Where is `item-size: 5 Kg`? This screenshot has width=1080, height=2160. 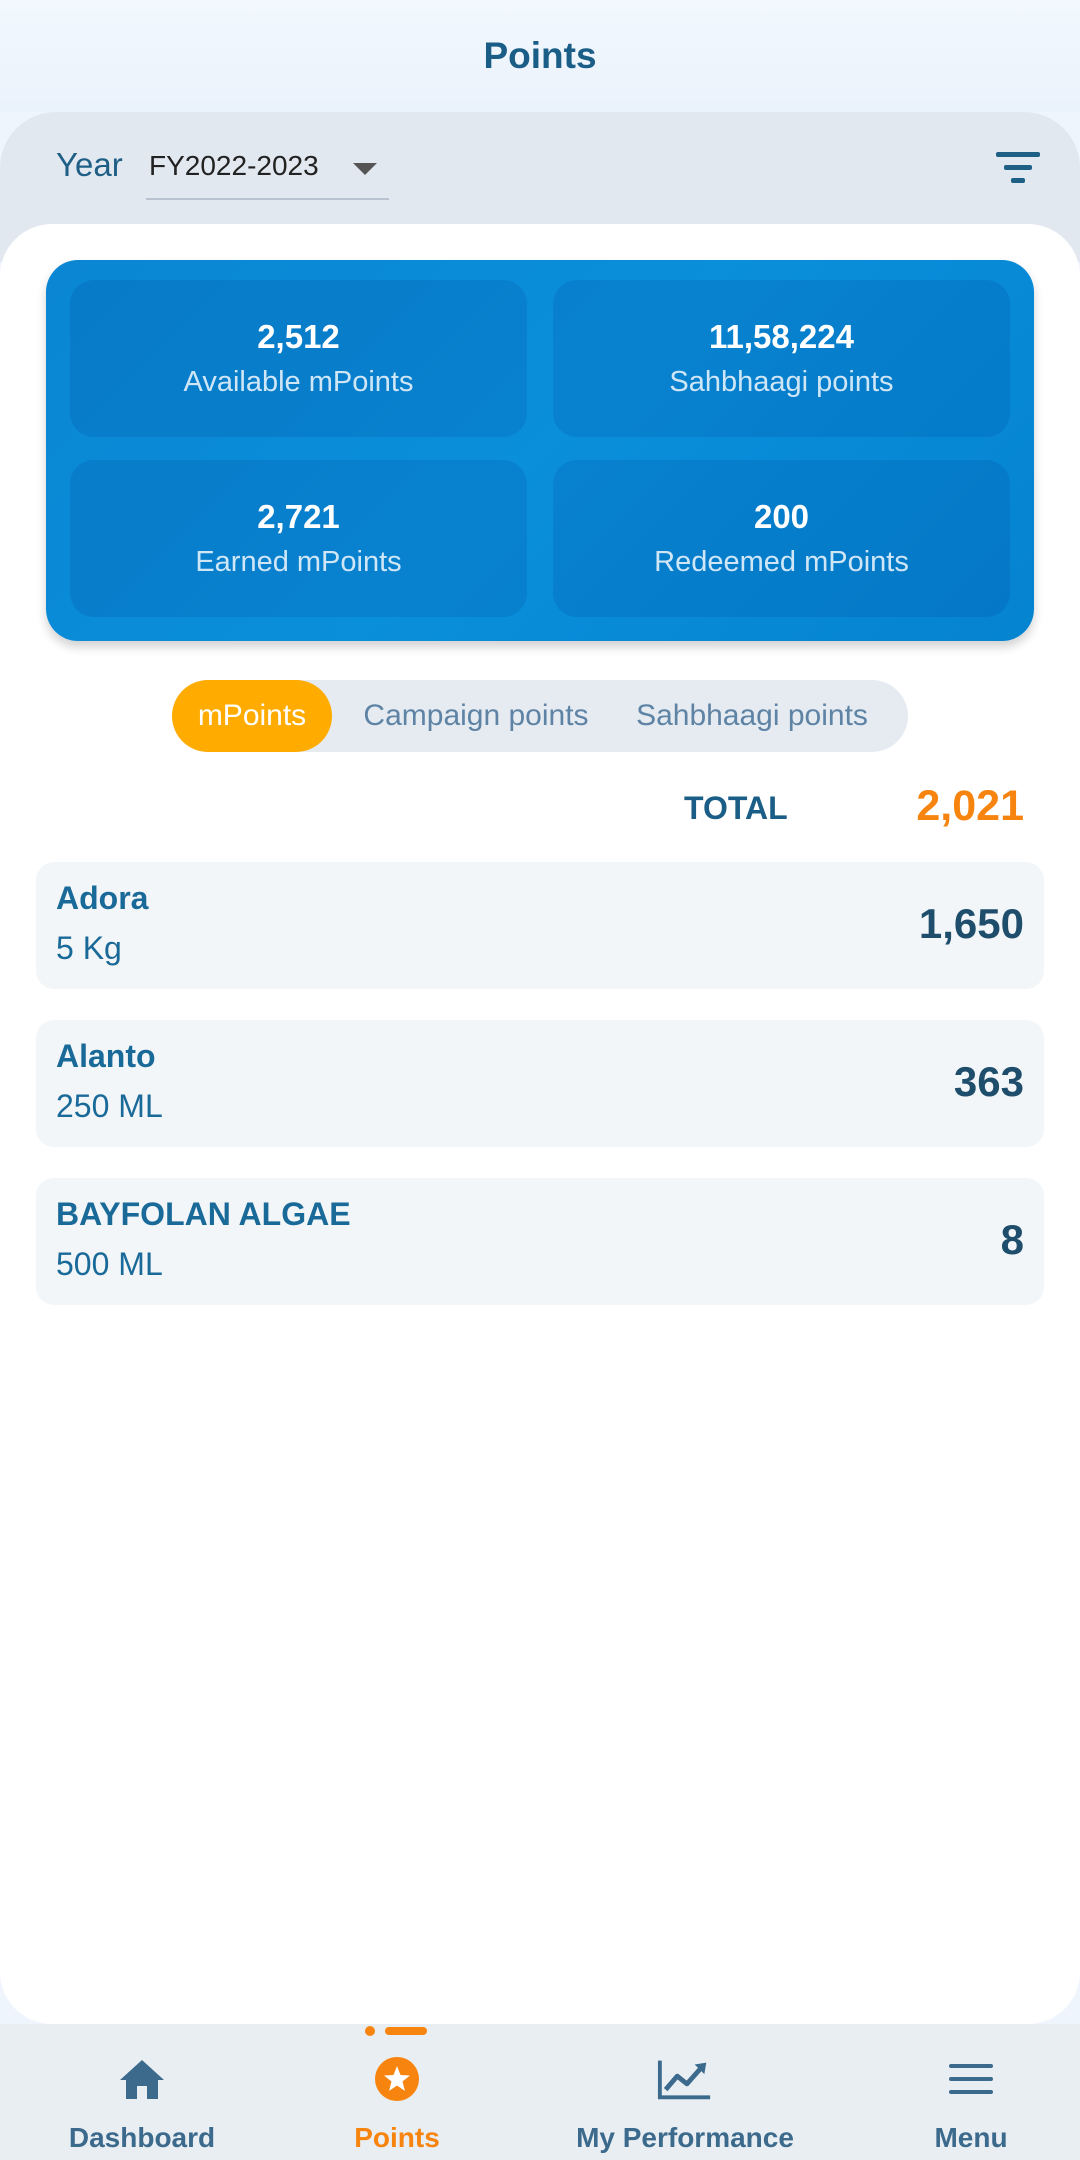 item-size: 5 Kg is located at coordinates (89, 948).